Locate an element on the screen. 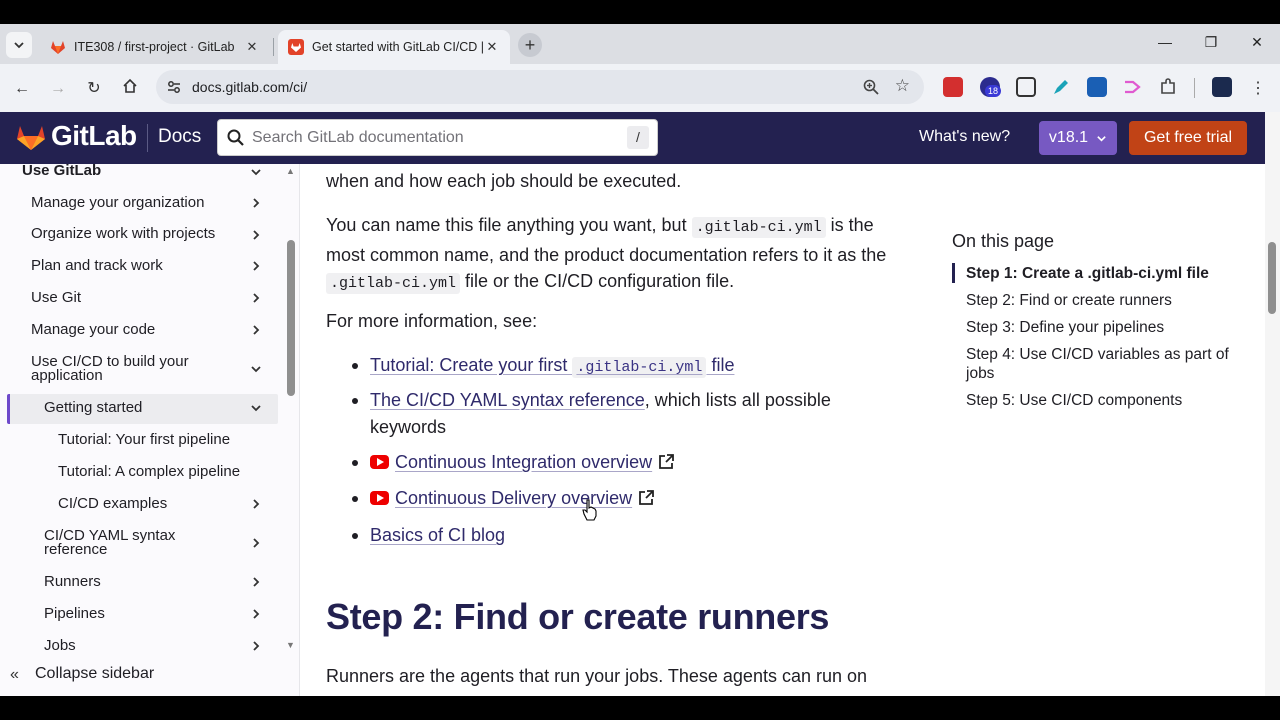 The height and width of the screenshot is (720, 1280). tab-gitlab-docs: Get started with GitLab CI/CD | ✕ is located at coordinates (394, 47).